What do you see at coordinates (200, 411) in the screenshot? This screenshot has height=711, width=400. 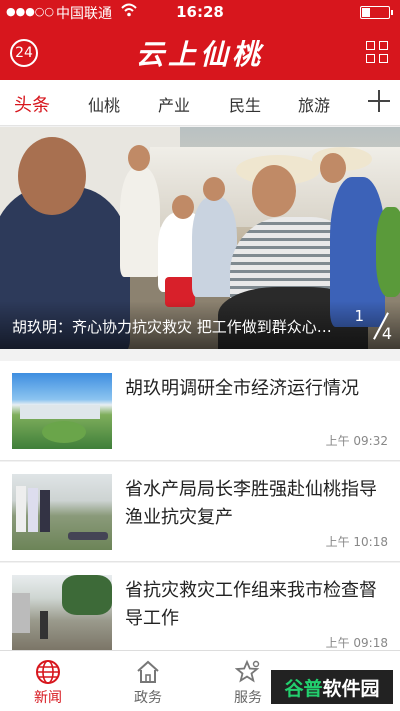 I see `news-item: 胡玖明调研全市经济运行情况 上午 09:32` at bounding box center [200, 411].